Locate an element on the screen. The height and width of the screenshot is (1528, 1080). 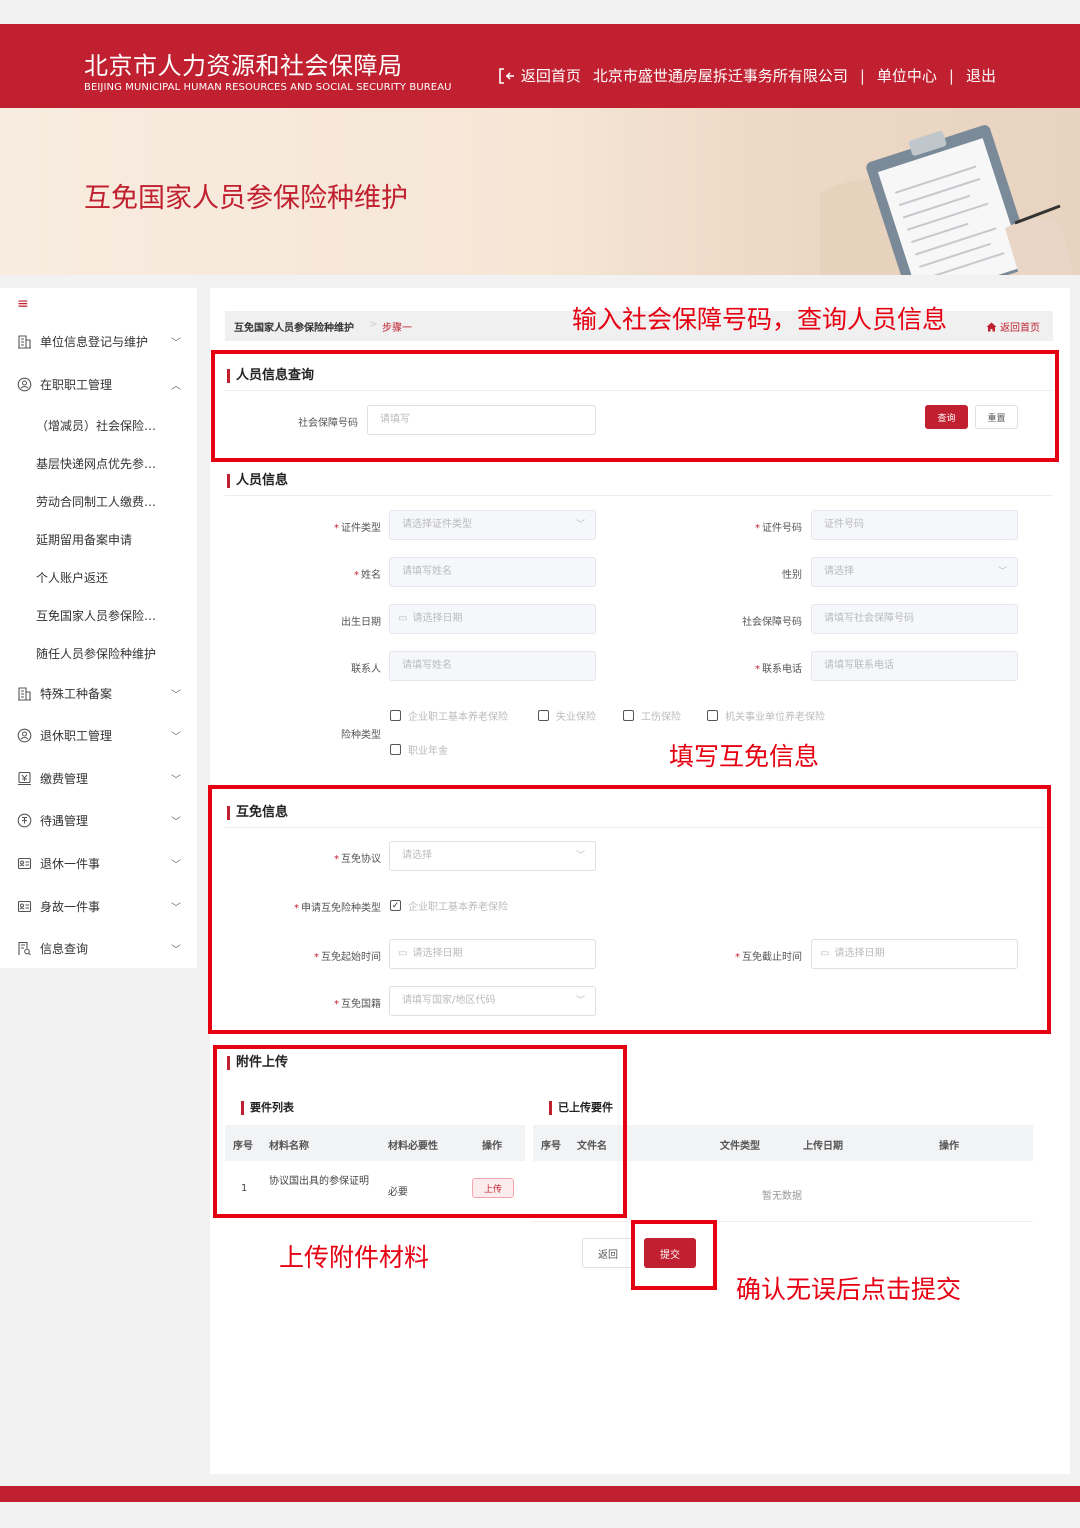
footer-bar is located at coordinates (540, 1494).